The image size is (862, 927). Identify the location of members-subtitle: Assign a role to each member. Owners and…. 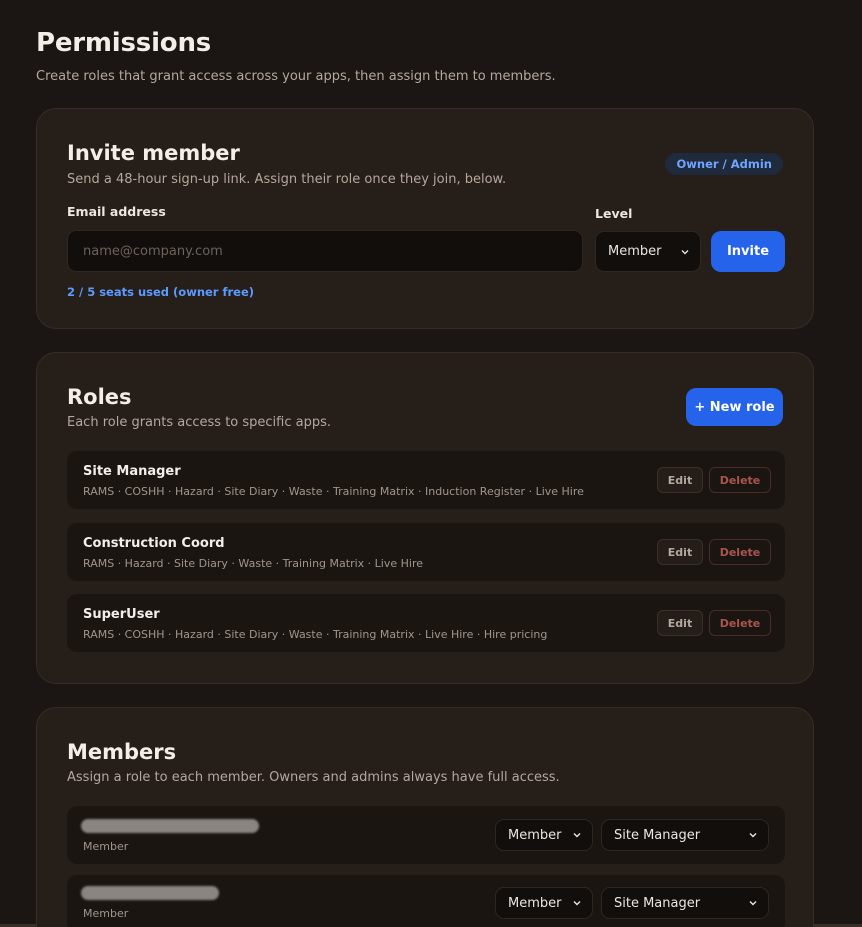
(313, 777).